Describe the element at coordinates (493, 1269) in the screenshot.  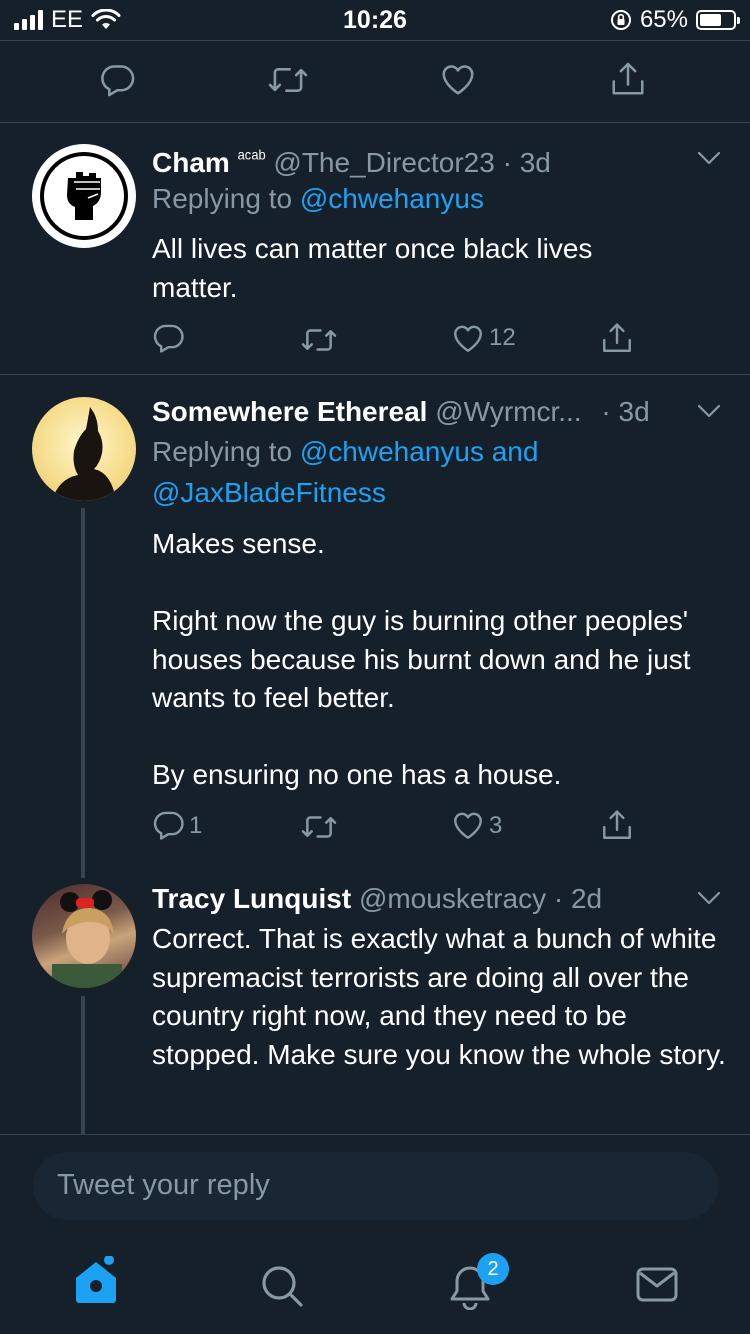
I see `notifications-badge: 2` at that location.